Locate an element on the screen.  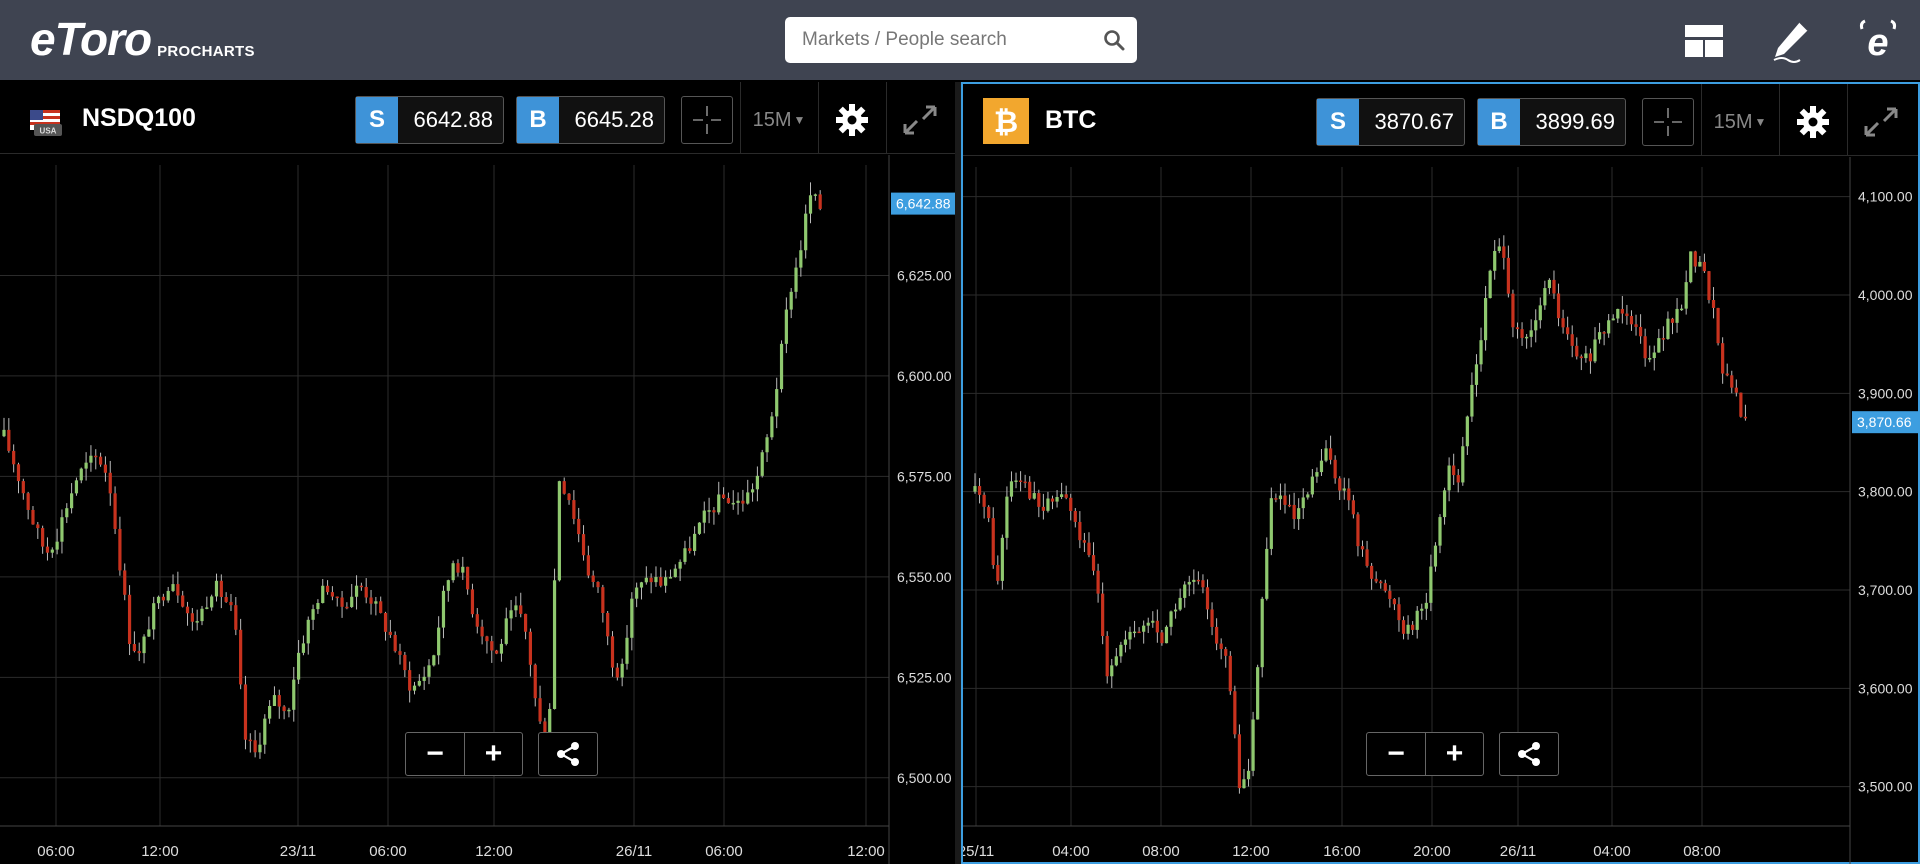
sell-price-box: S 6642.88 is located at coordinates (429, 120).